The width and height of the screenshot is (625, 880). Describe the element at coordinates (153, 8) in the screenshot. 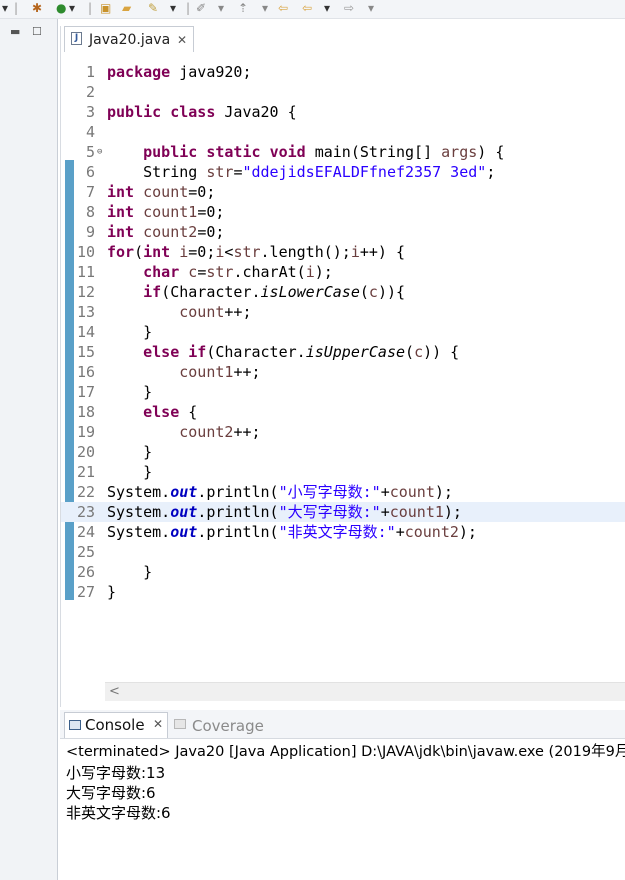

I see `wand-icon: ✎` at that location.